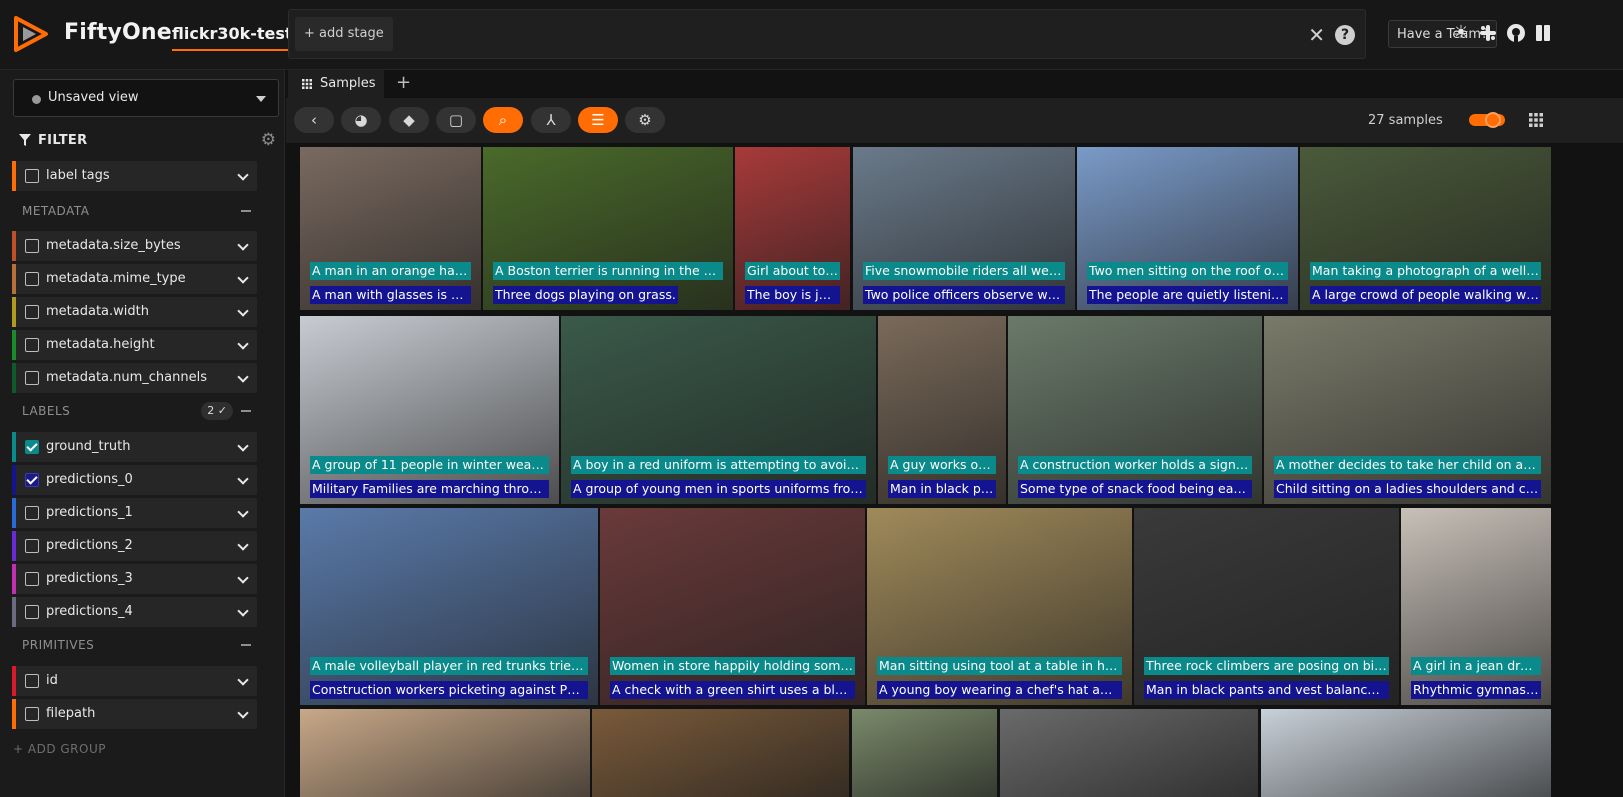  I want to click on grid-zoom-slider, so click(1487, 120).